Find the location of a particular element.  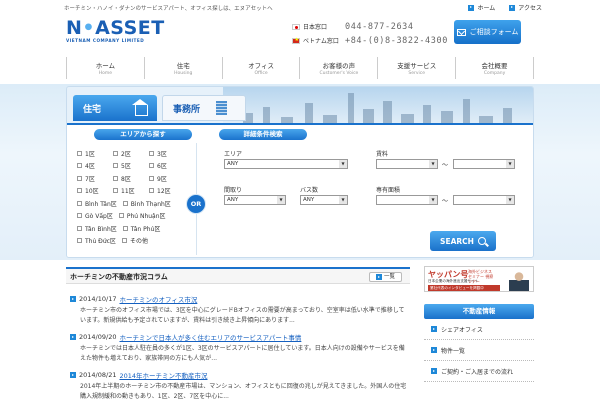

district-option: Bình Thạnh区 is located at coordinates (146, 203).